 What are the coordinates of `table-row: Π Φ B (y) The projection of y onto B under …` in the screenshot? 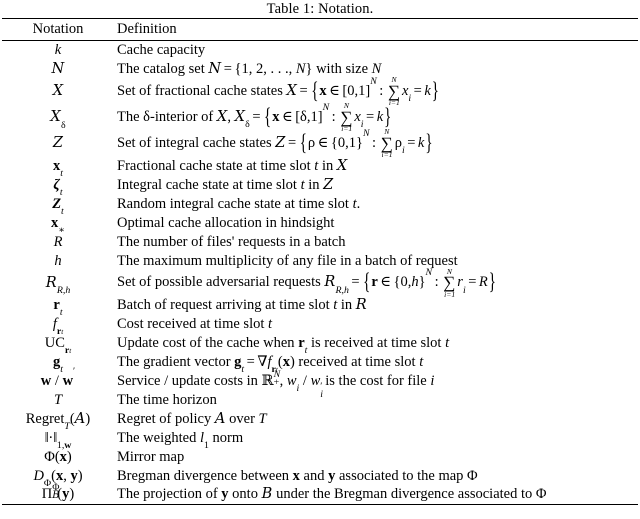 It's located at (320, 494).